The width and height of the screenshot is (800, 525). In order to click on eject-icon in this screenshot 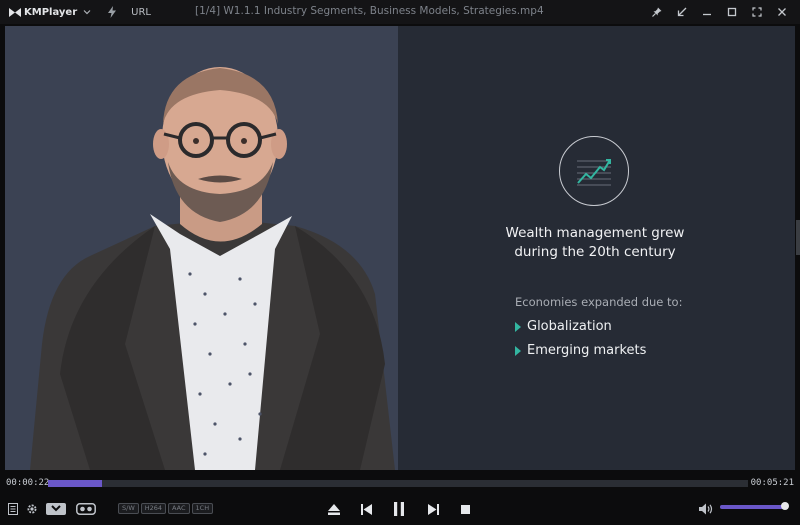, I will do `click(334, 509)`.